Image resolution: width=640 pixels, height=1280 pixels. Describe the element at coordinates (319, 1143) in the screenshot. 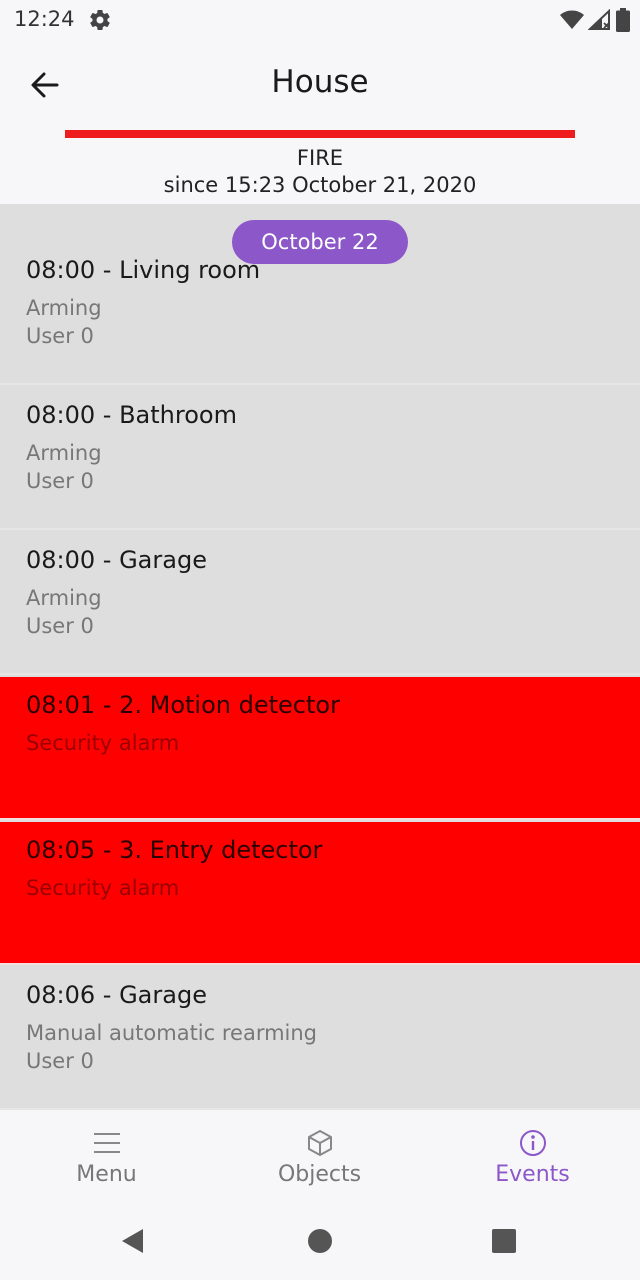

I see `cube-icon` at that location.